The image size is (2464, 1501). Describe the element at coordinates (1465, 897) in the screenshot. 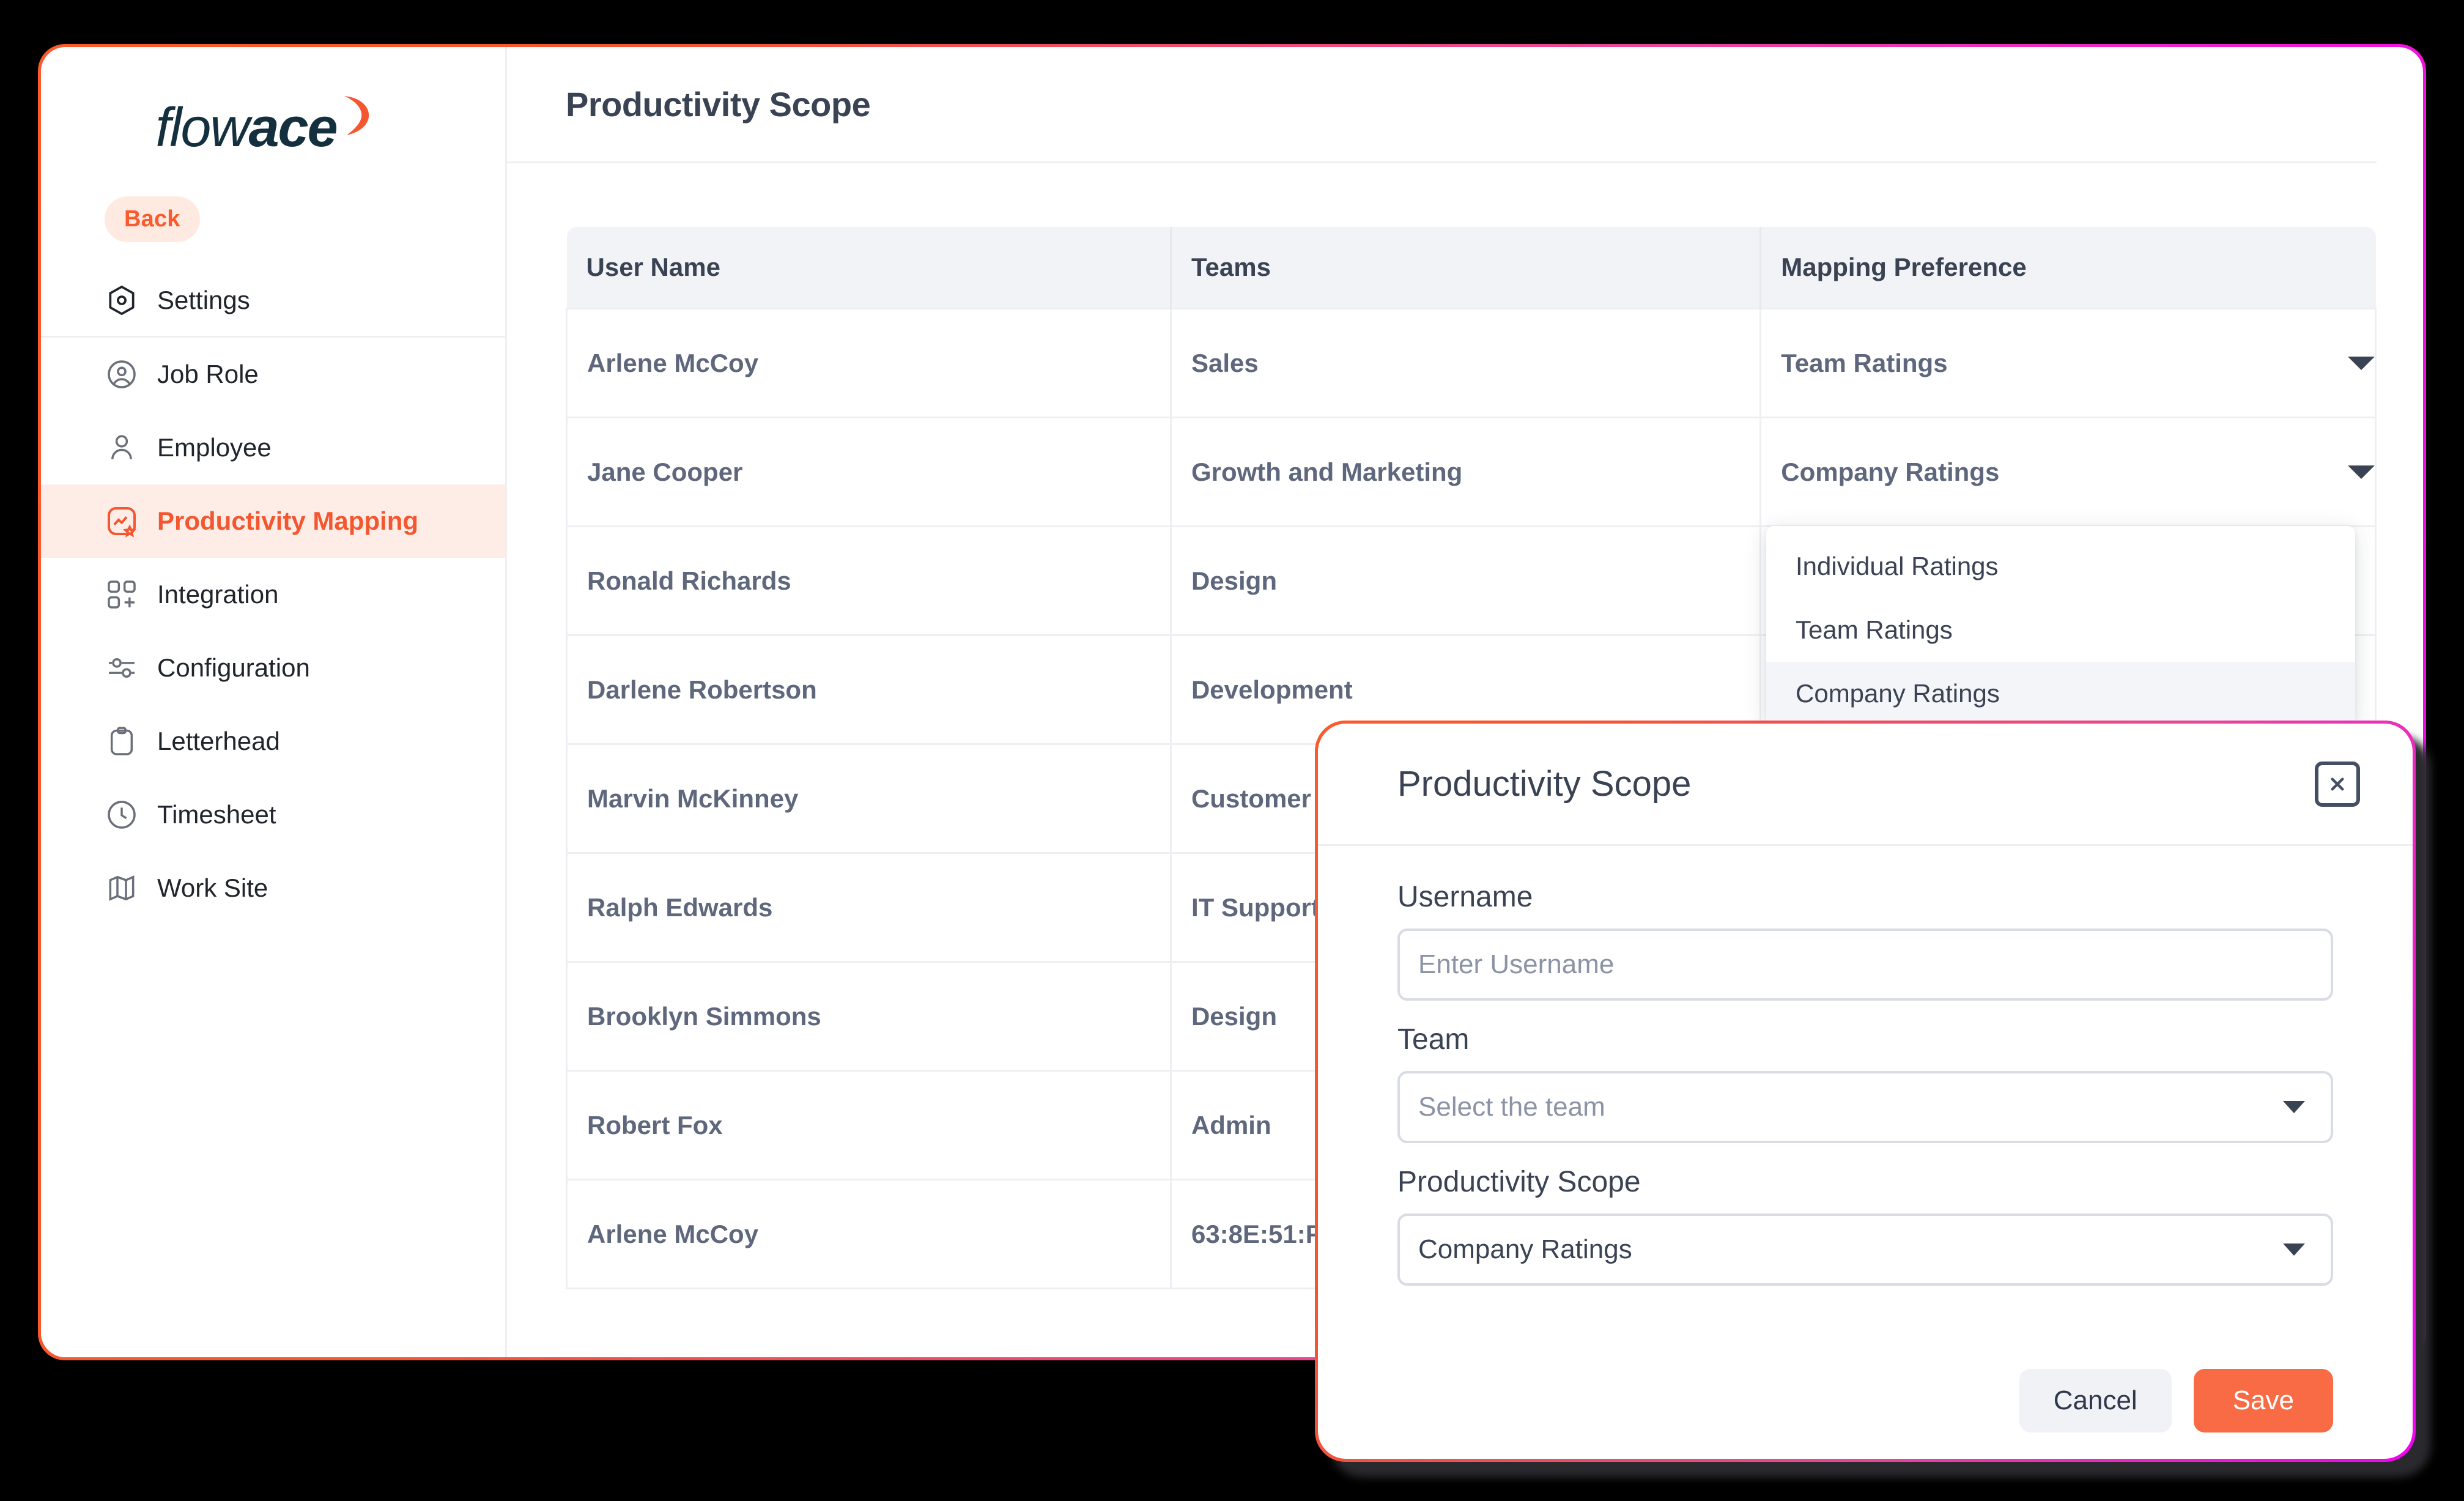

I see `username-label: Username` at that location.